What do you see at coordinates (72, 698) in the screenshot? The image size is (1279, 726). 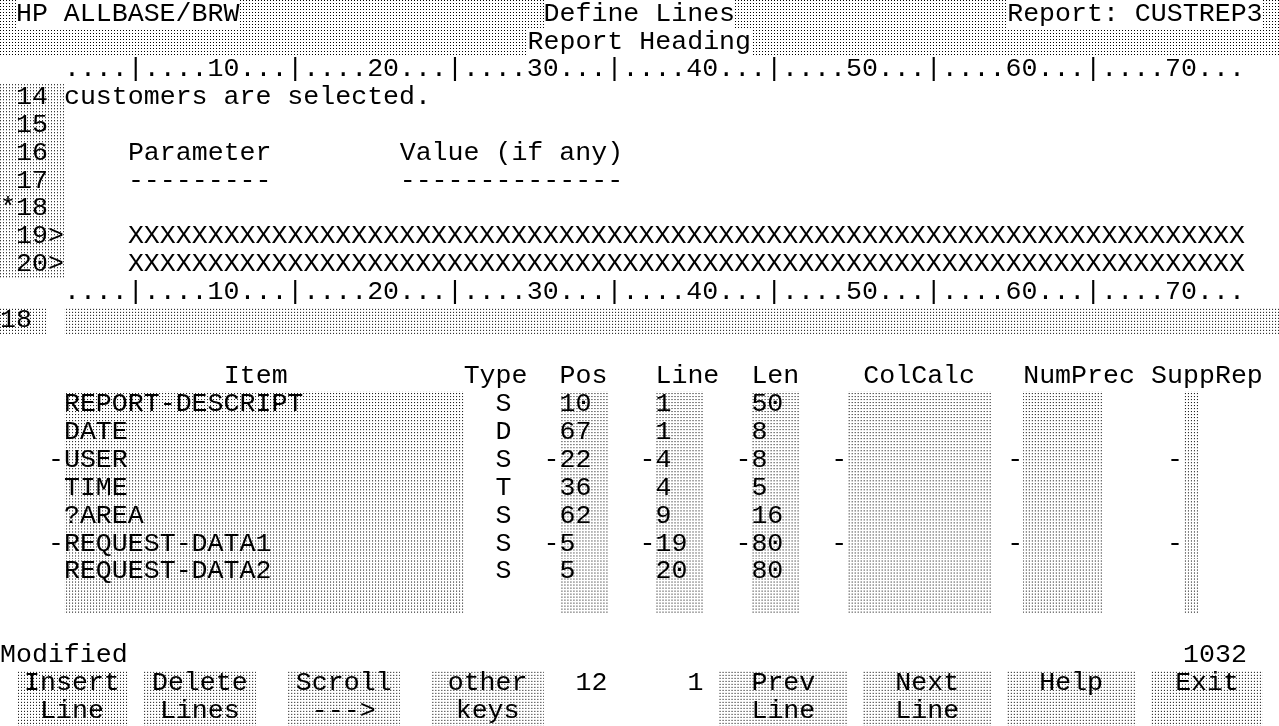 I see `softkey-button: Insert Line` at bounding box center [72, 698].